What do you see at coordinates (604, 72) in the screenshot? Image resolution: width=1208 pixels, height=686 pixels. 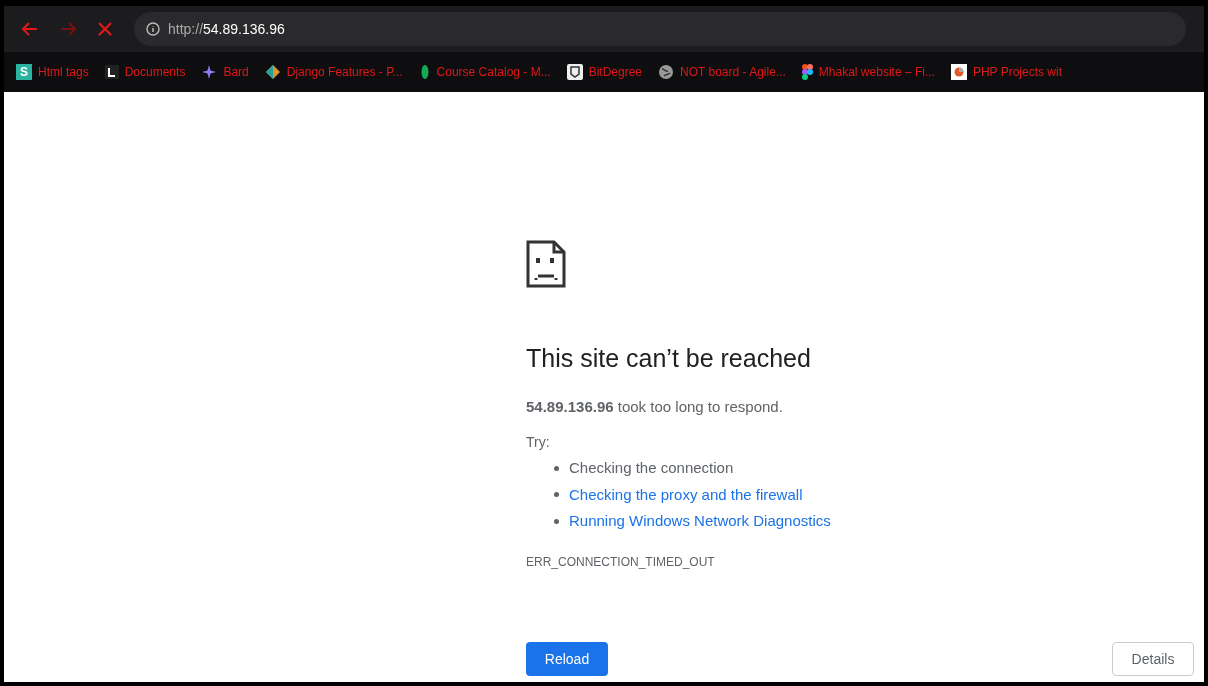 I see `bookmark: BitDegree` at bounding box center [604, 72].